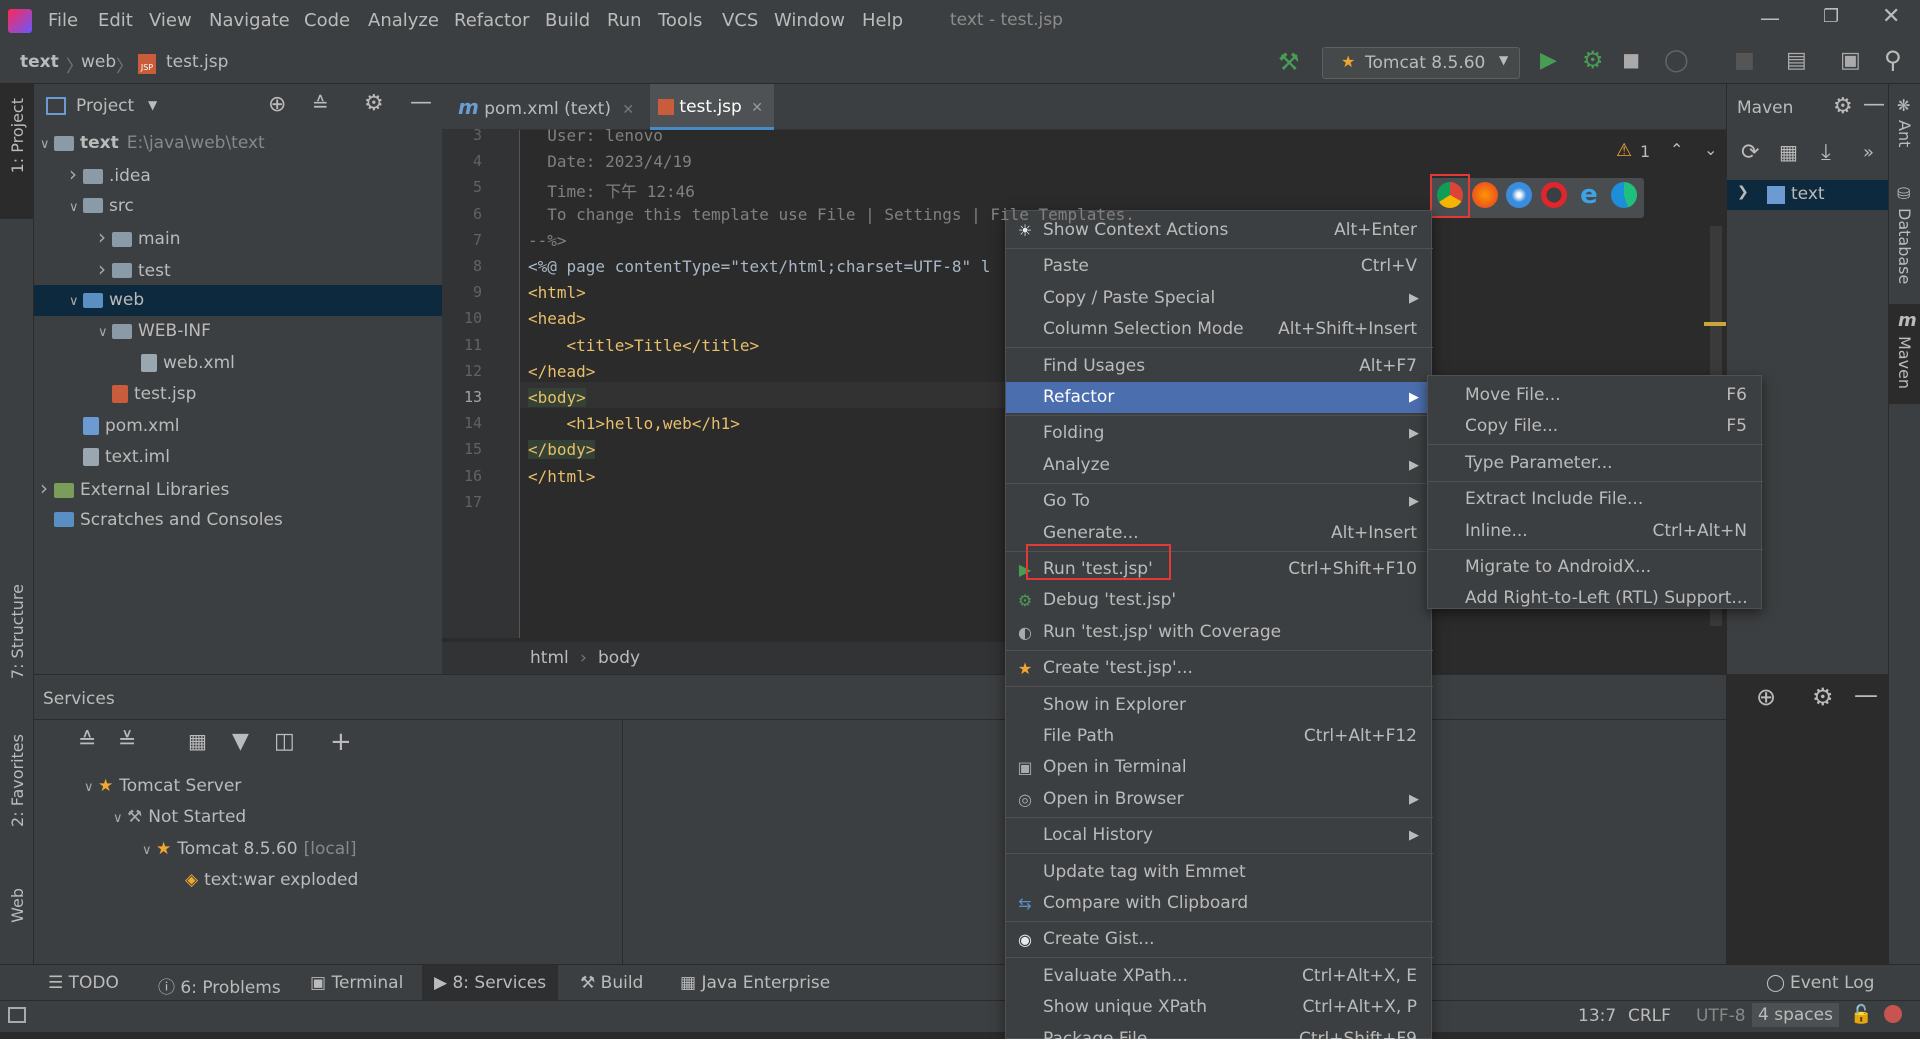 The width and height of the screenshot is (1920, 1039). Describe the element at coordinates (1289, 62) in the screenshot. I see `build-hammer-icon: ⚒` at that location.